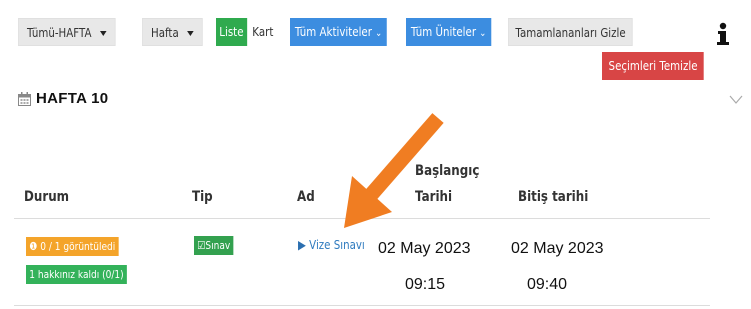 The height and width of the screenshot is (309, 751). I want to click on activities-dropdown: Tüm Aktiviteler ⌄, so click(339, 32).